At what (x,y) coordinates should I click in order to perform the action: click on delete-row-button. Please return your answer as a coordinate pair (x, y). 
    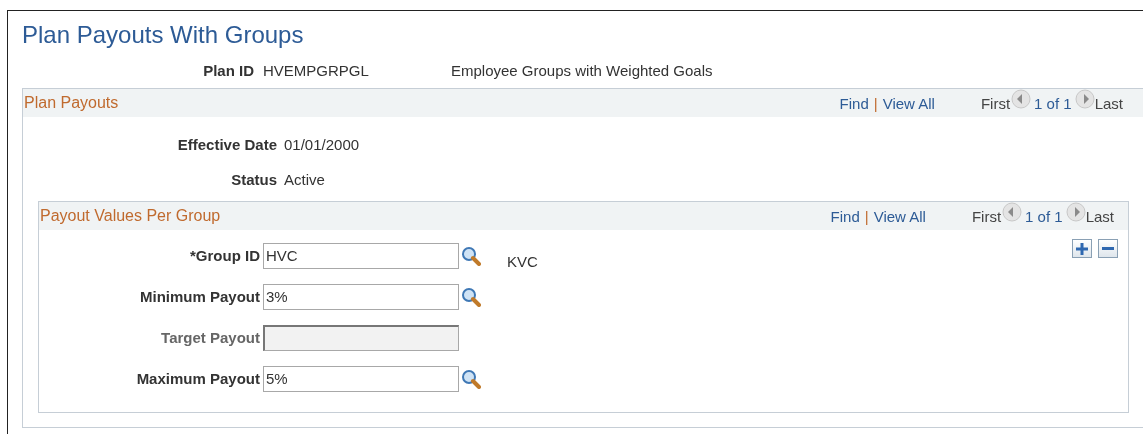
    Looking at the image, I should click on (1108, 248).